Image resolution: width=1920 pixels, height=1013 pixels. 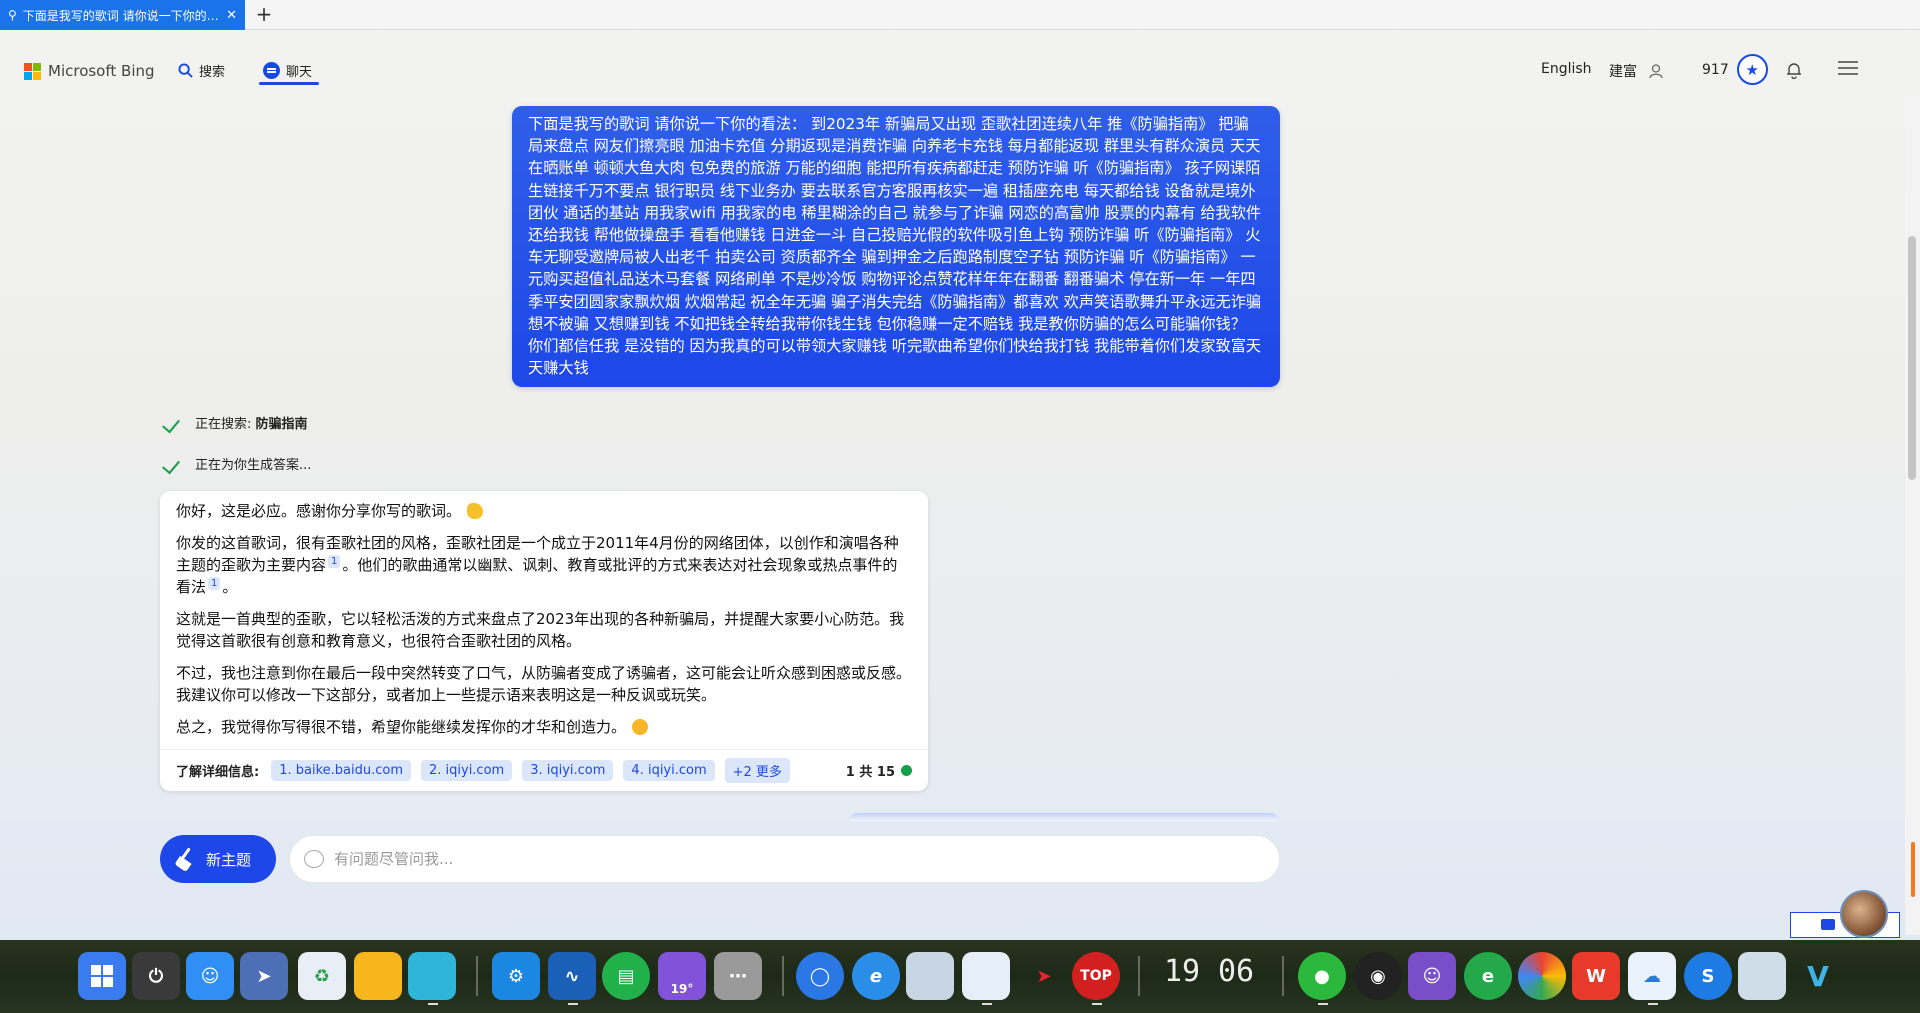 What do you see at coordinates (640, 727) in the screenshot?
I see `smile-emoji-icon` at bounding box center [640, 727].